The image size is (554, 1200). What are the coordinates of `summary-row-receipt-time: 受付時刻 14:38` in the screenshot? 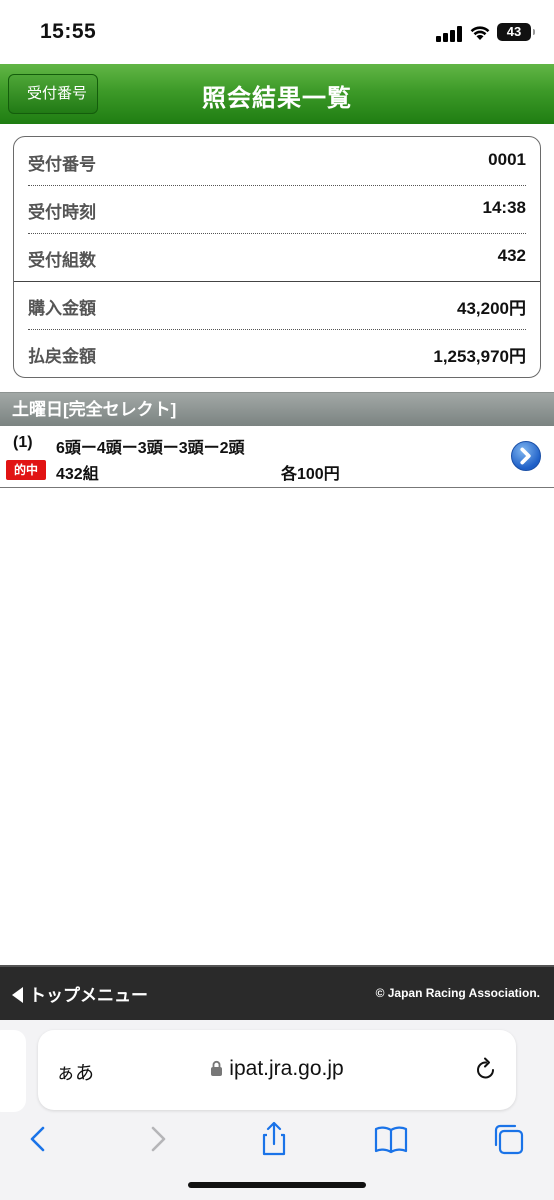 It's located at (277, 209).